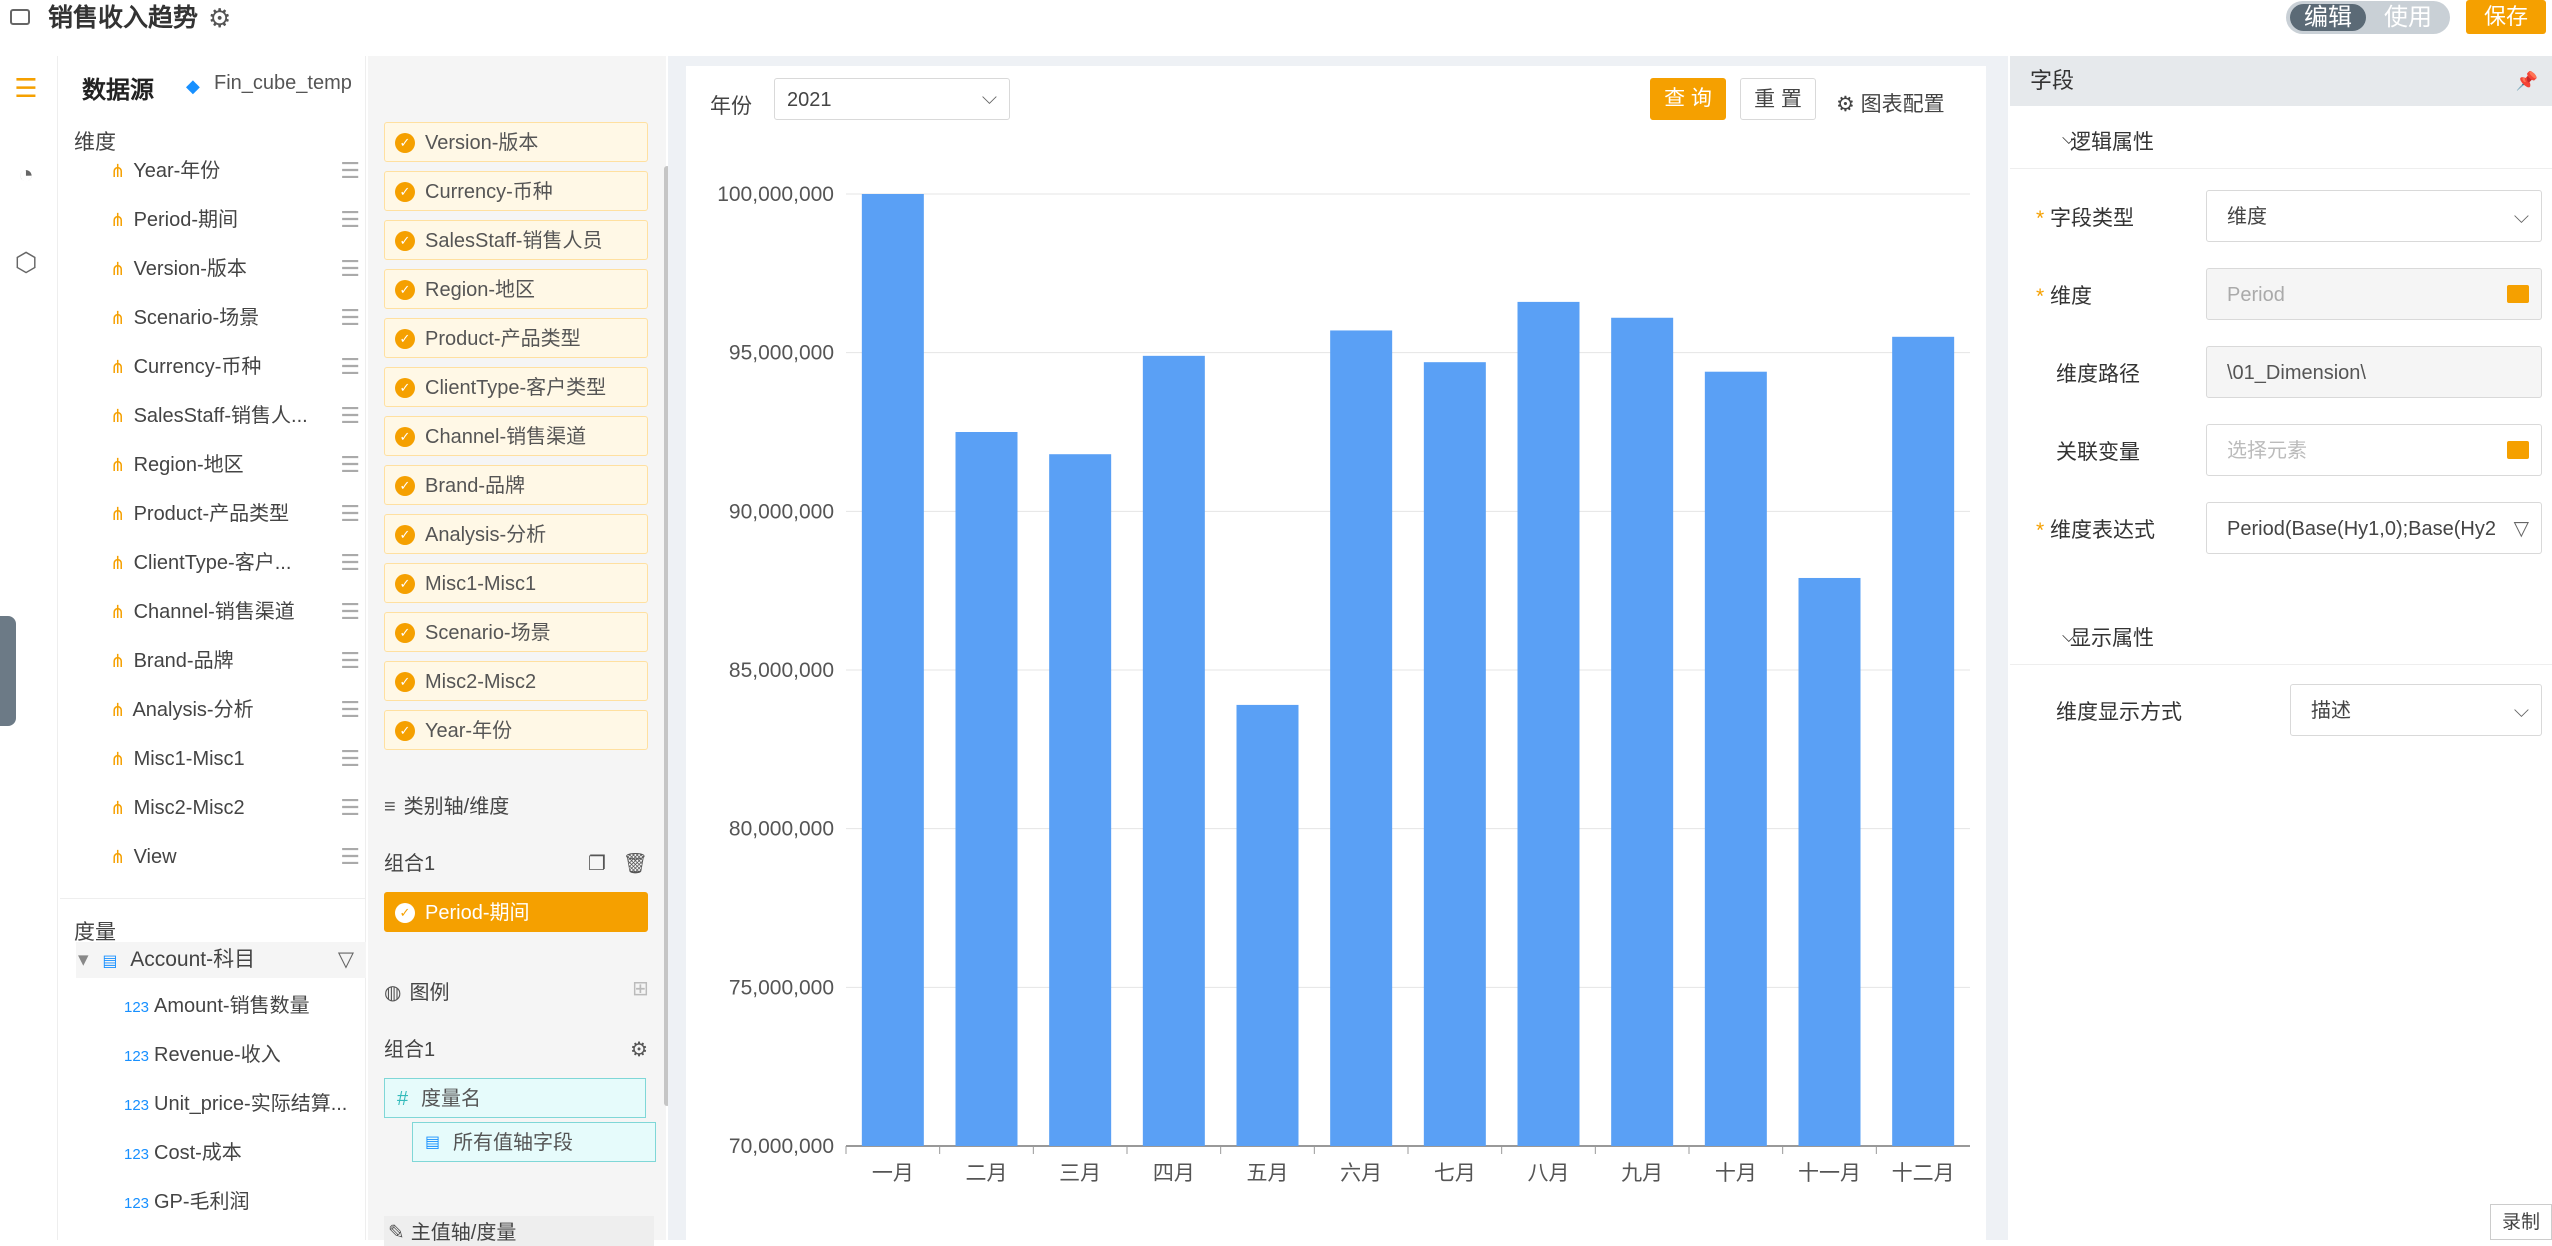 This screenshot has width=2552, height=1246. I want to click on filter-chip: ✓ SalesStaff-销售人员, so click(516, 240).